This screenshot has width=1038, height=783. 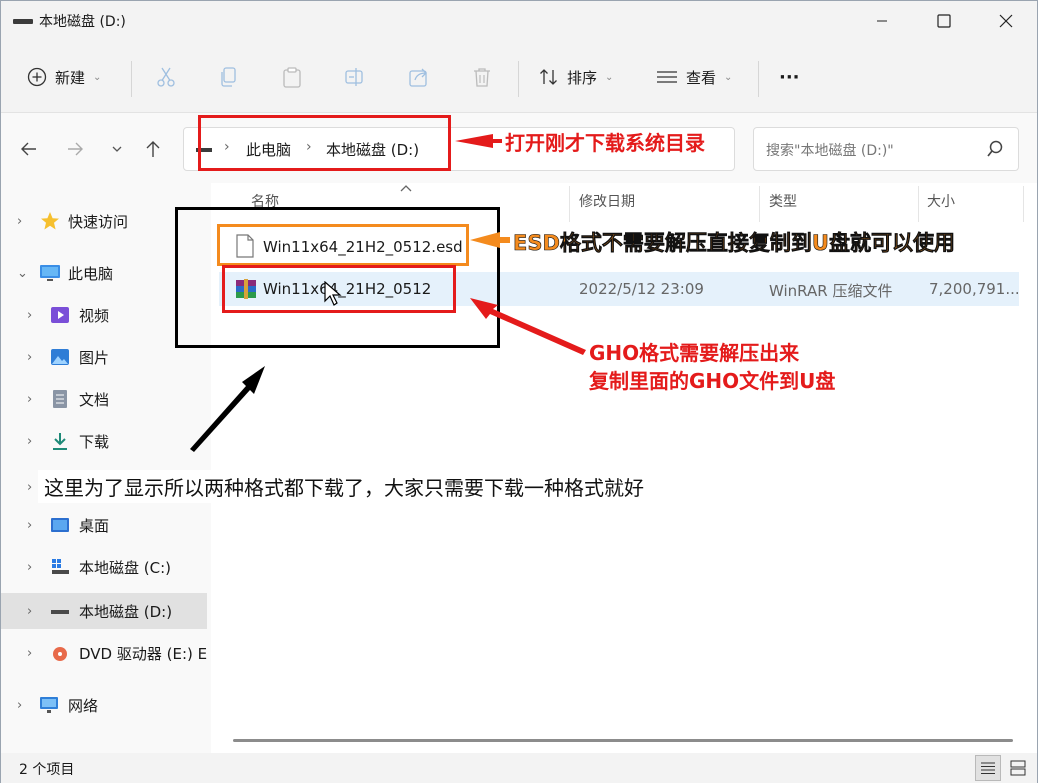 What do you see at coordinates (344, 486) in the screenshot?
I see `annotation-both-formats: 这里为了显示所以两种格式都下载了，大家只需要下载一种格式就好` at bounding box center [344, 486].